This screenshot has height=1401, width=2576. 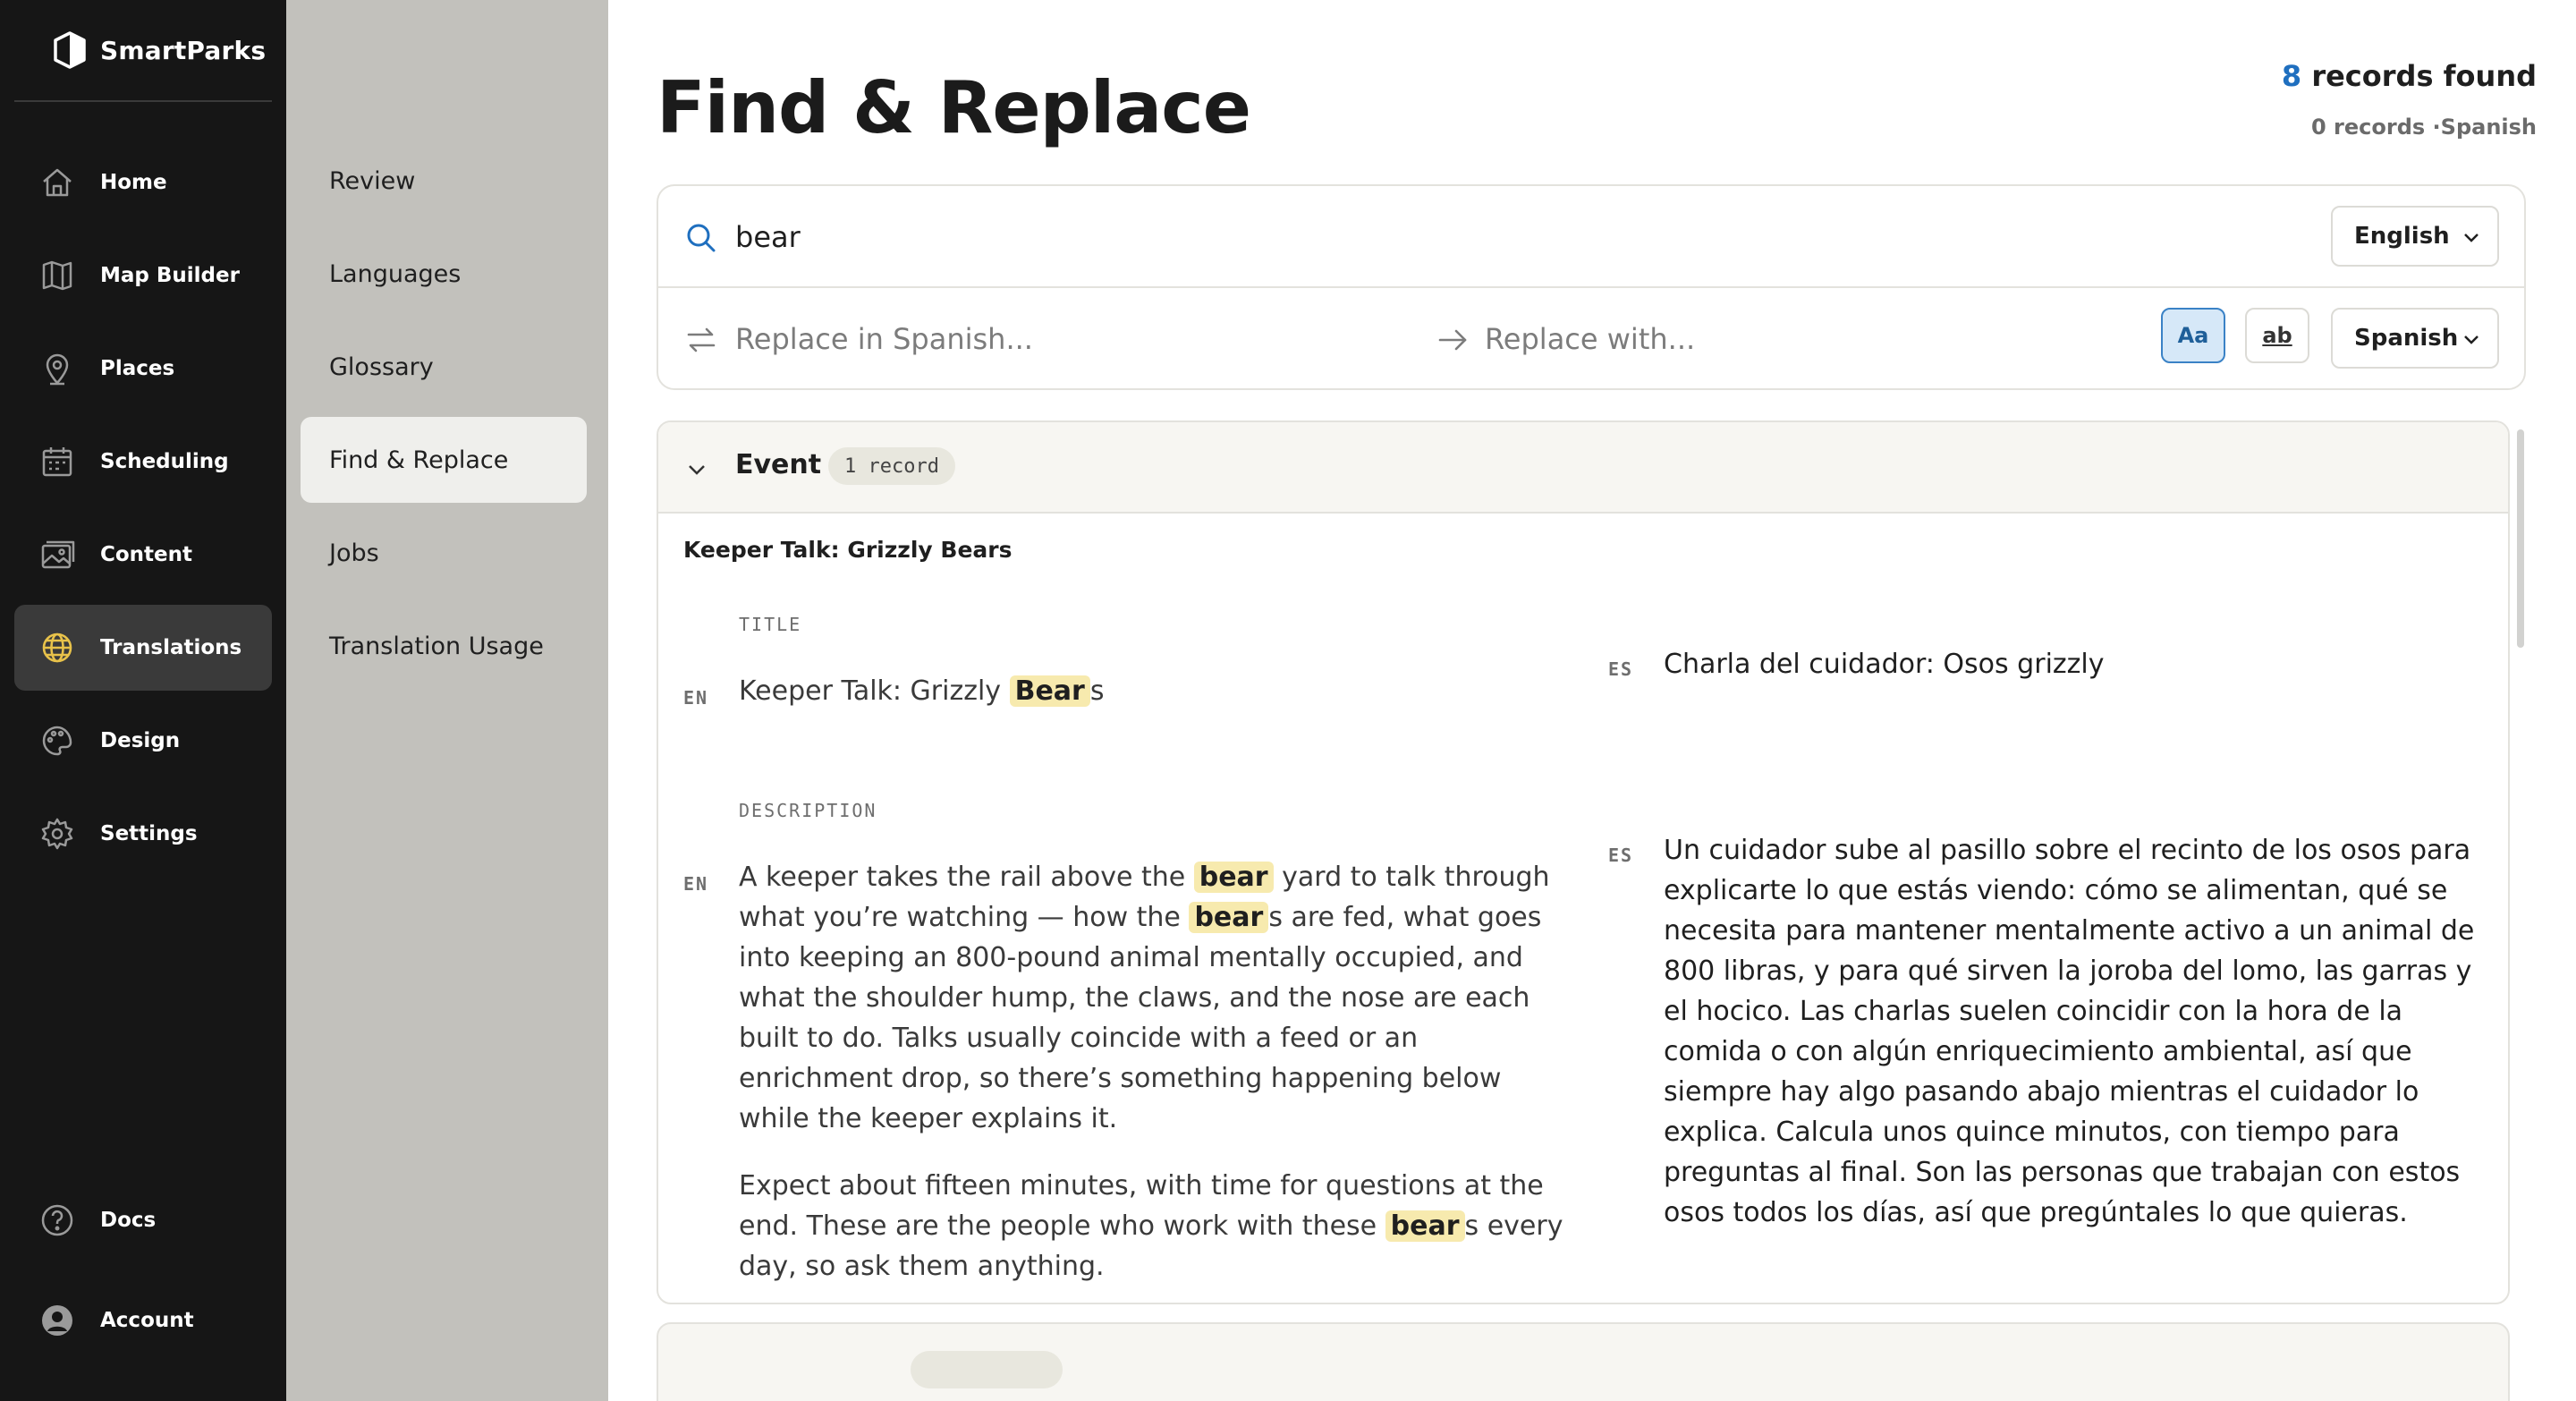 What do you see at coordinates (57, 1320) in the screenshot?
I see `user-icon` at bounding box center [57, 1320].